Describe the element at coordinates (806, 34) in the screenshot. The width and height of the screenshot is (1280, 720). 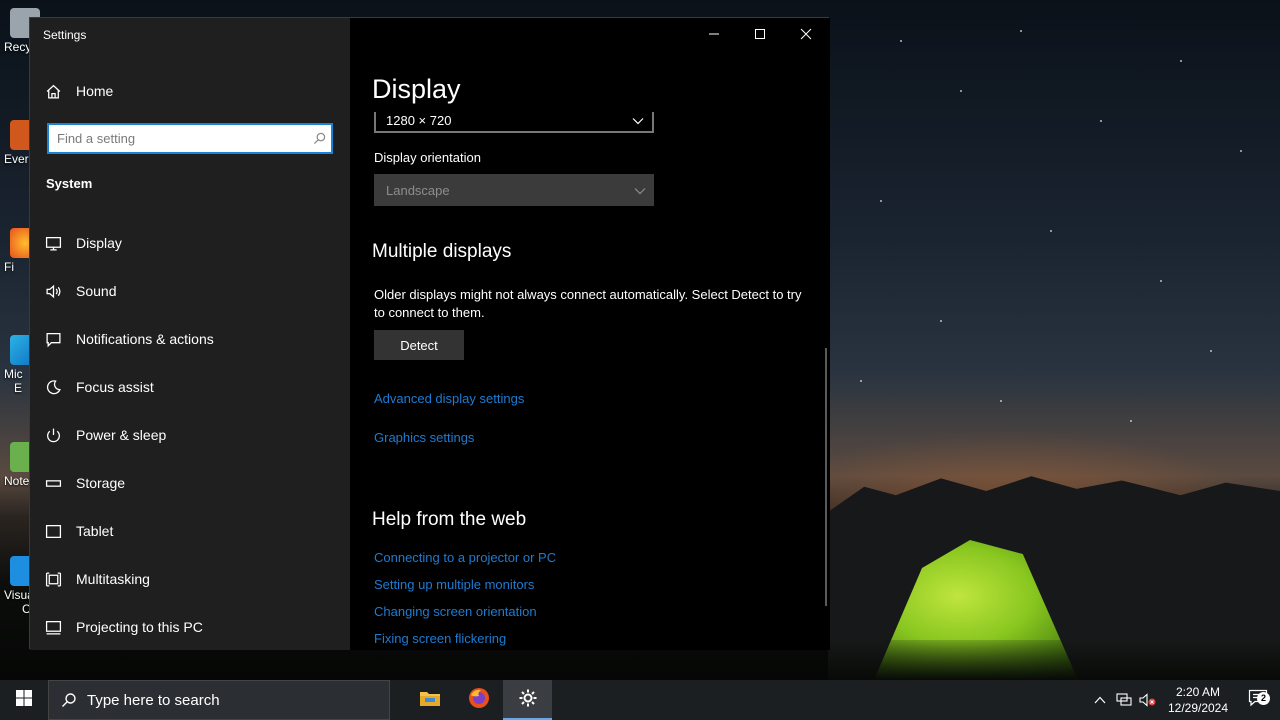
I see `close-button` at that location.